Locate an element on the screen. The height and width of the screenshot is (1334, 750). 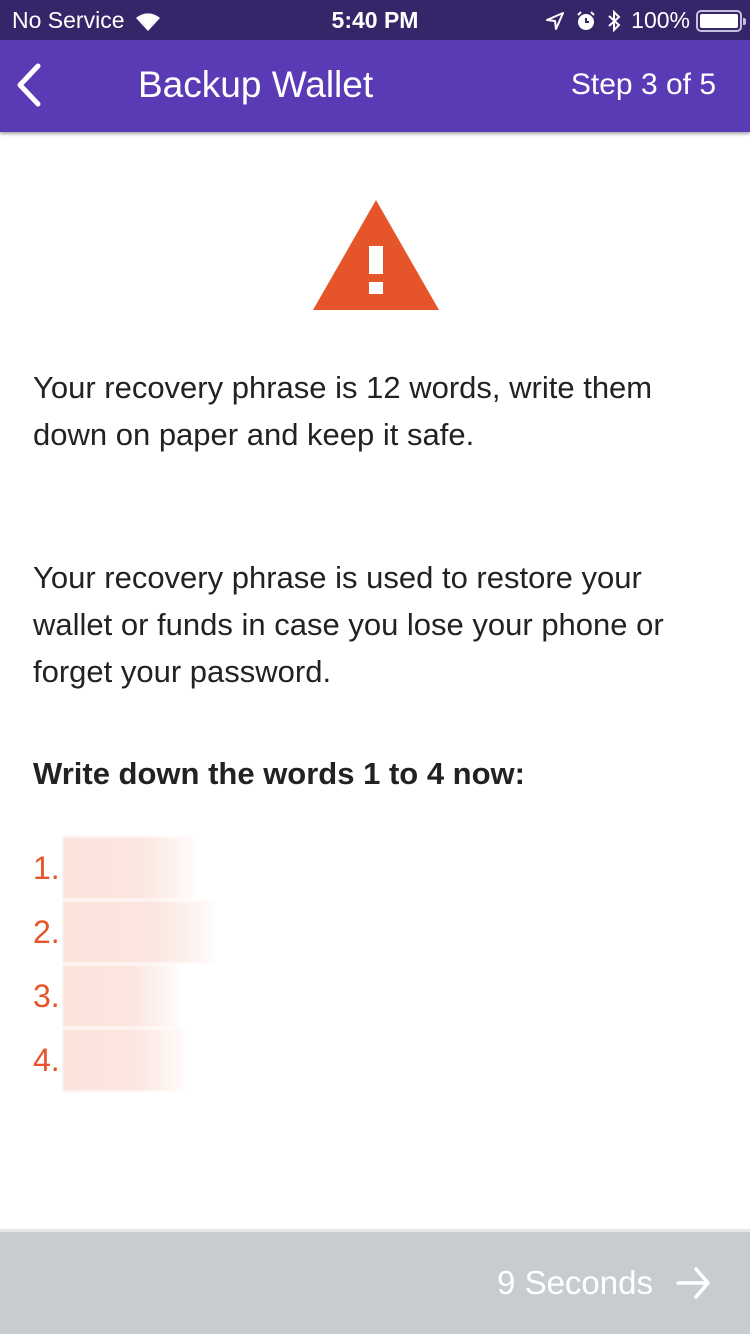
word-number: 2. is located at coordinates (46, 931).